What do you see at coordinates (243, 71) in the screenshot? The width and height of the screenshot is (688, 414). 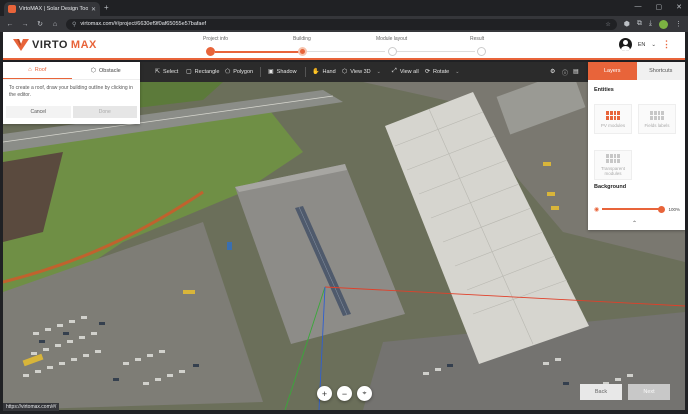 I see `polygon-tool-label: Polygon` at bounding box center [243, 71].